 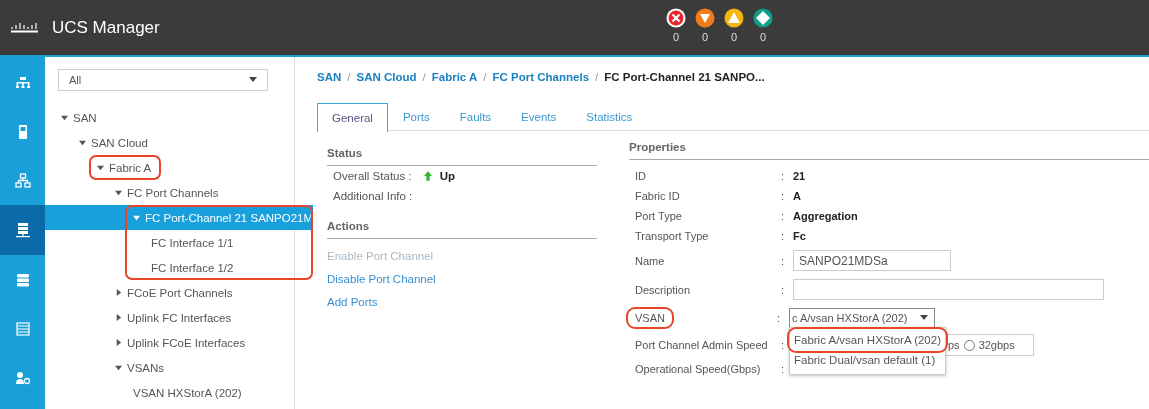 What do you see at coordinates (698, 369) in the screenshot?
I see `property-label: Operational Speed(Gbps)` at bounding box center [698, 369].